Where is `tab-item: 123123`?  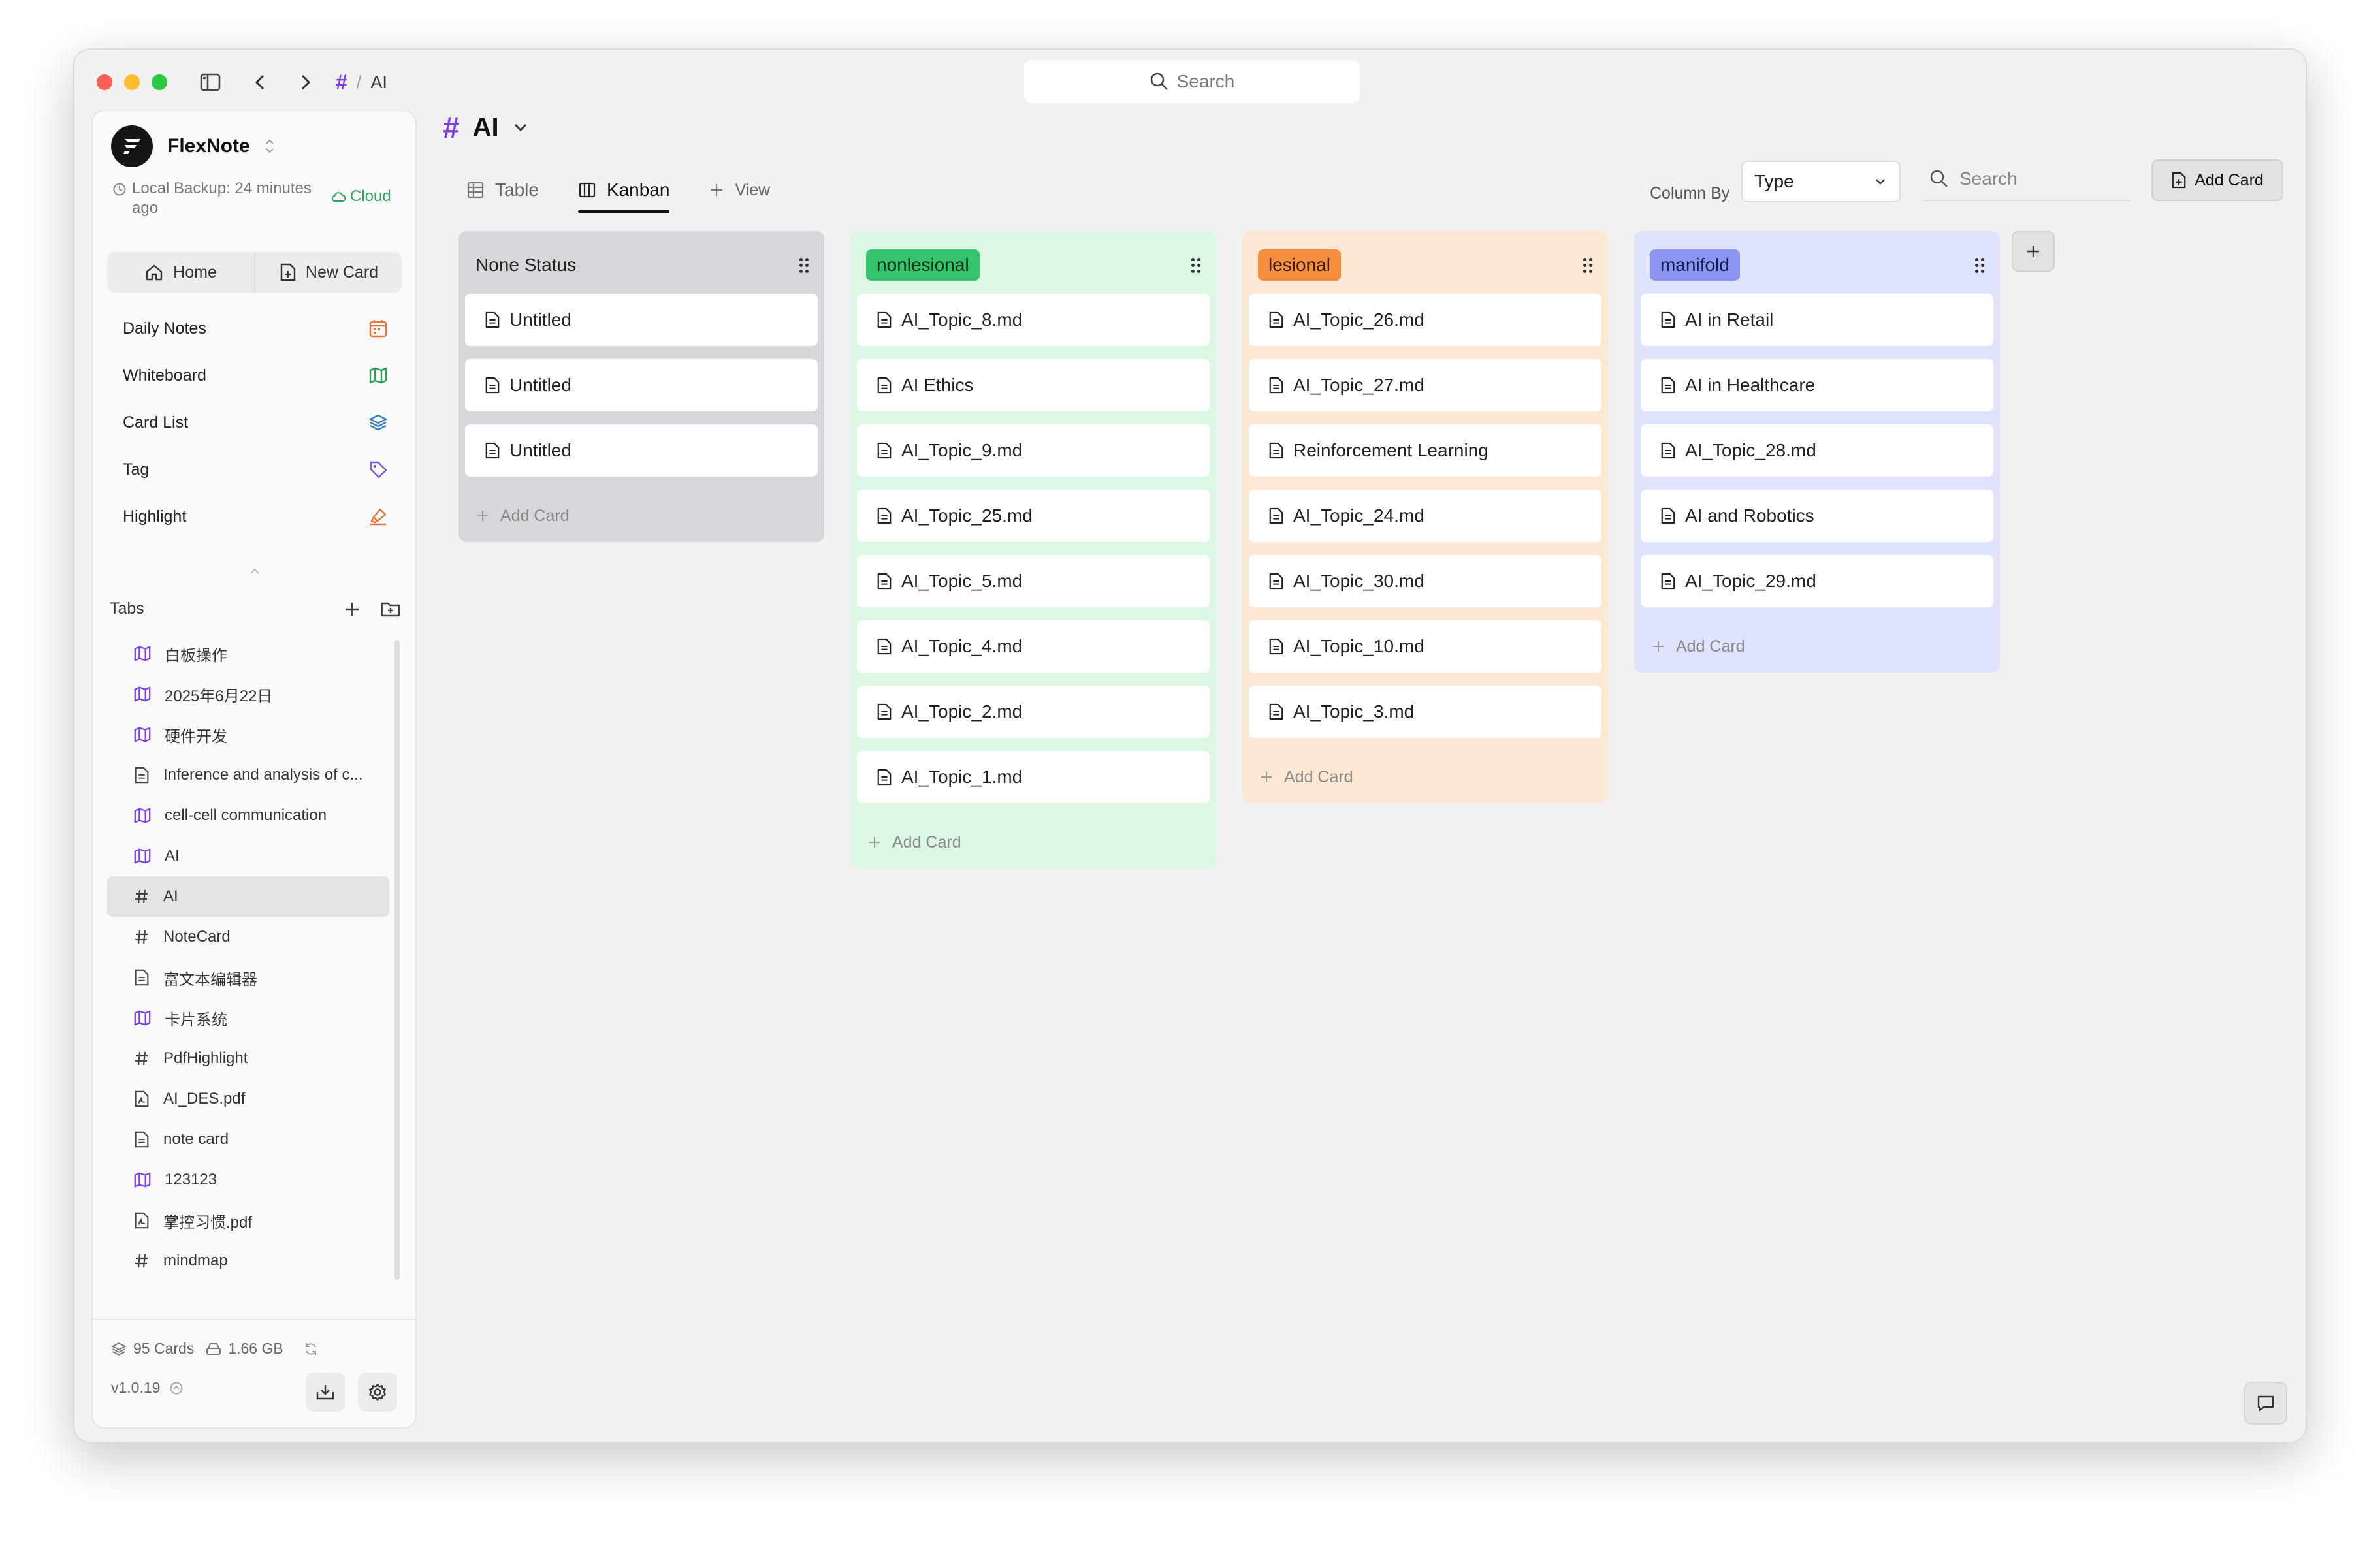 tab-item: 123123 is located at coordinates (248, 1180).